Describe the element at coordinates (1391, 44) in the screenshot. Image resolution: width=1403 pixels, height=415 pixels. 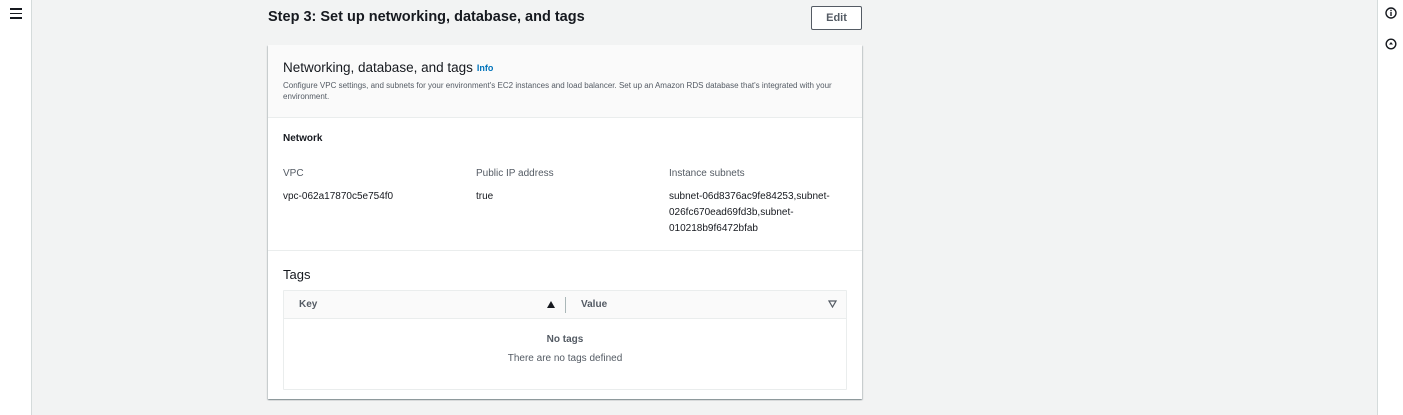
I see `notifications-icon` at that location.